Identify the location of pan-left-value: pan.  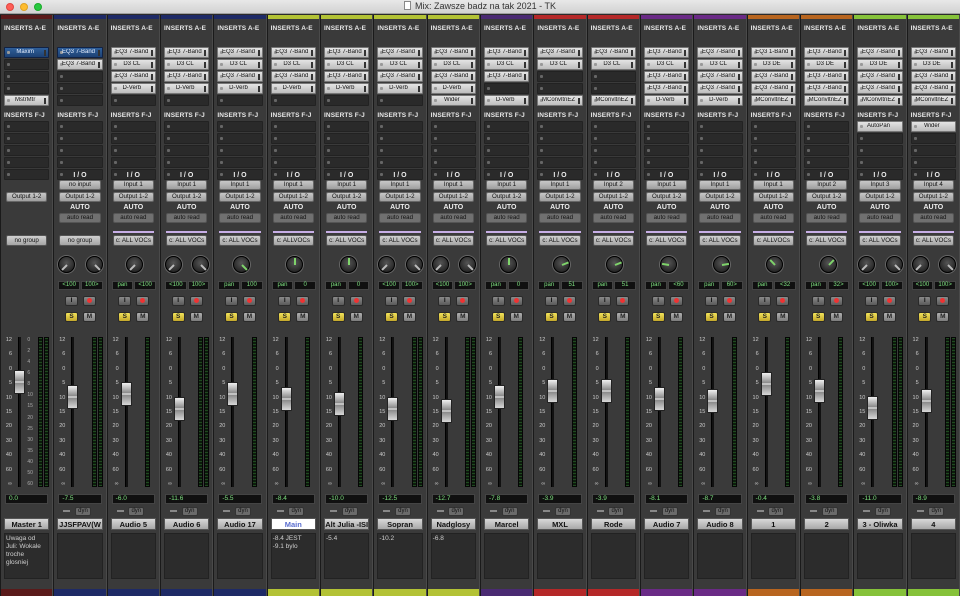
(816, 285).